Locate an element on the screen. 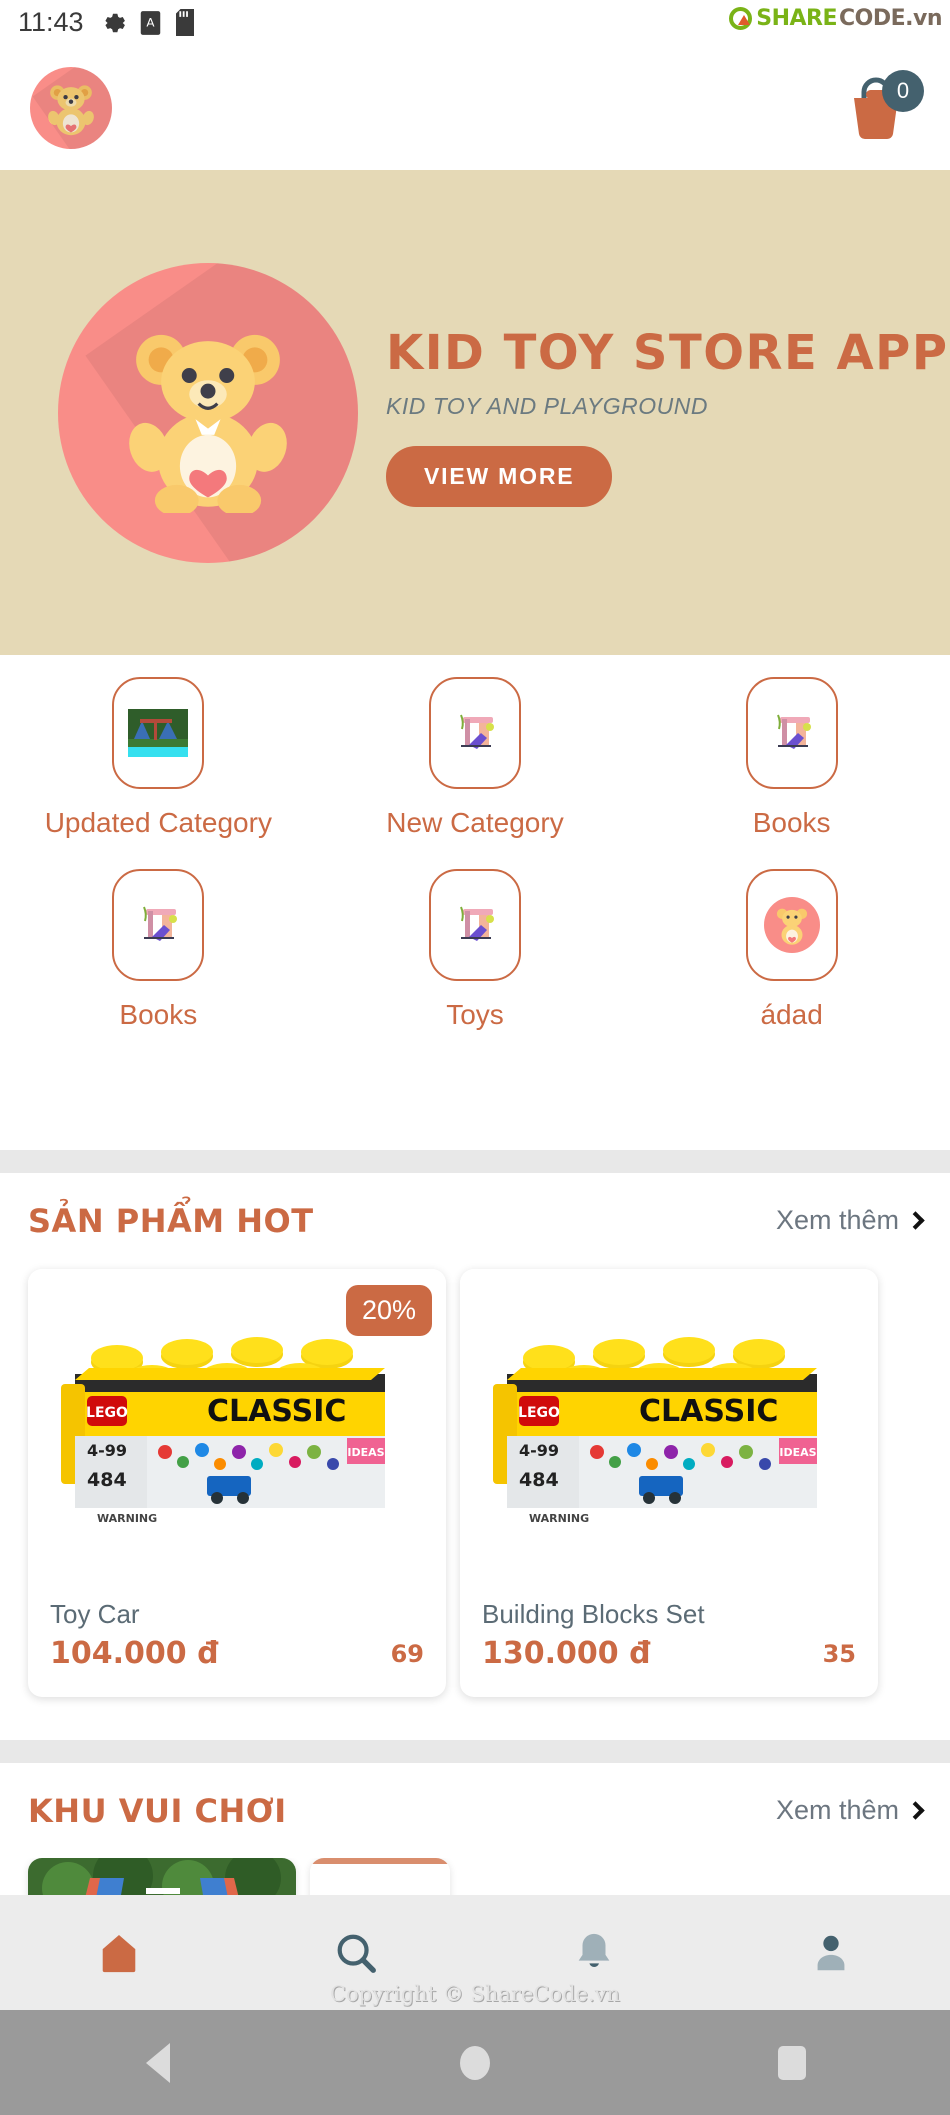 Image resolution: width=950 pixels, height=2115 pixels. banner-bear-image is located at coordinates (208, 412).